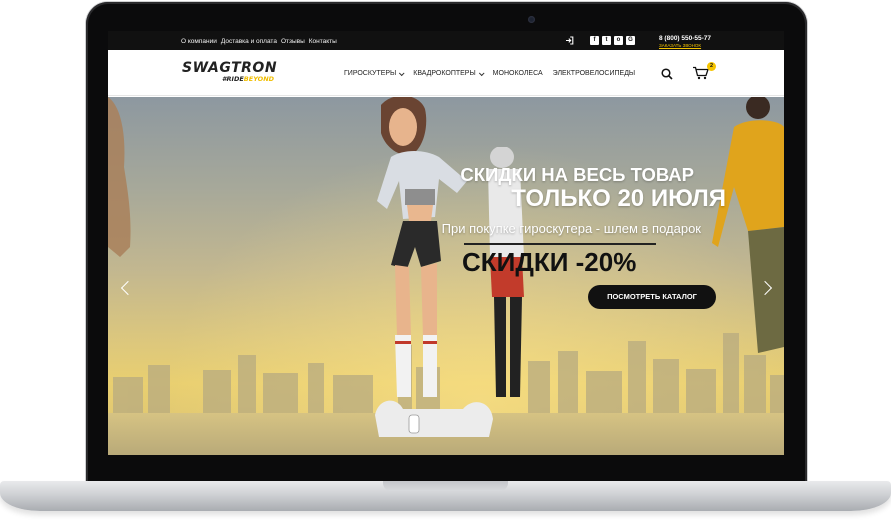 This screenshot has height=520, width=891. I want to click on nav-item-gyroscooters: ГИРОСКУТЕРЫ, so click(374, 73).